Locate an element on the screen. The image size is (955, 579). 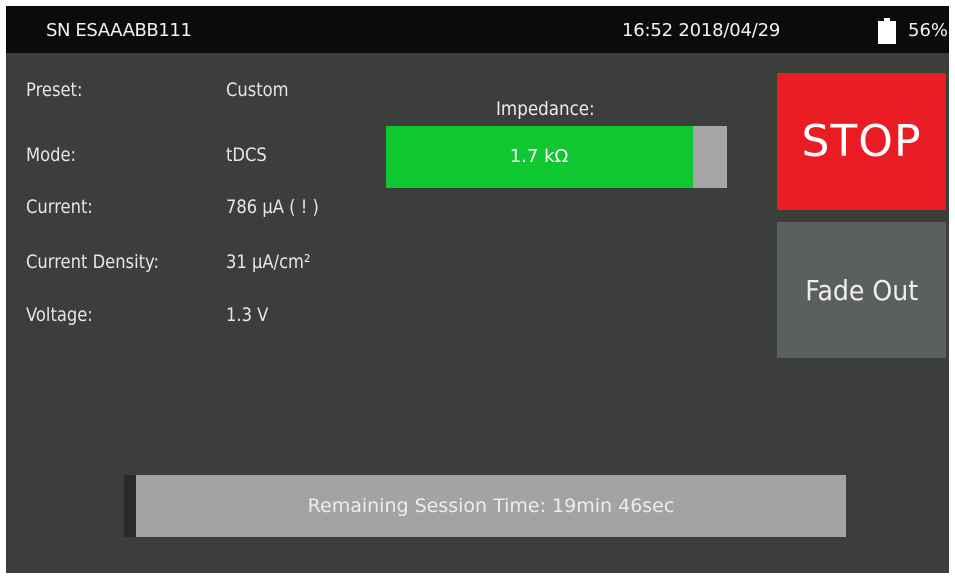
current-density-label: Current Density: is located at coordinates (93, 262).